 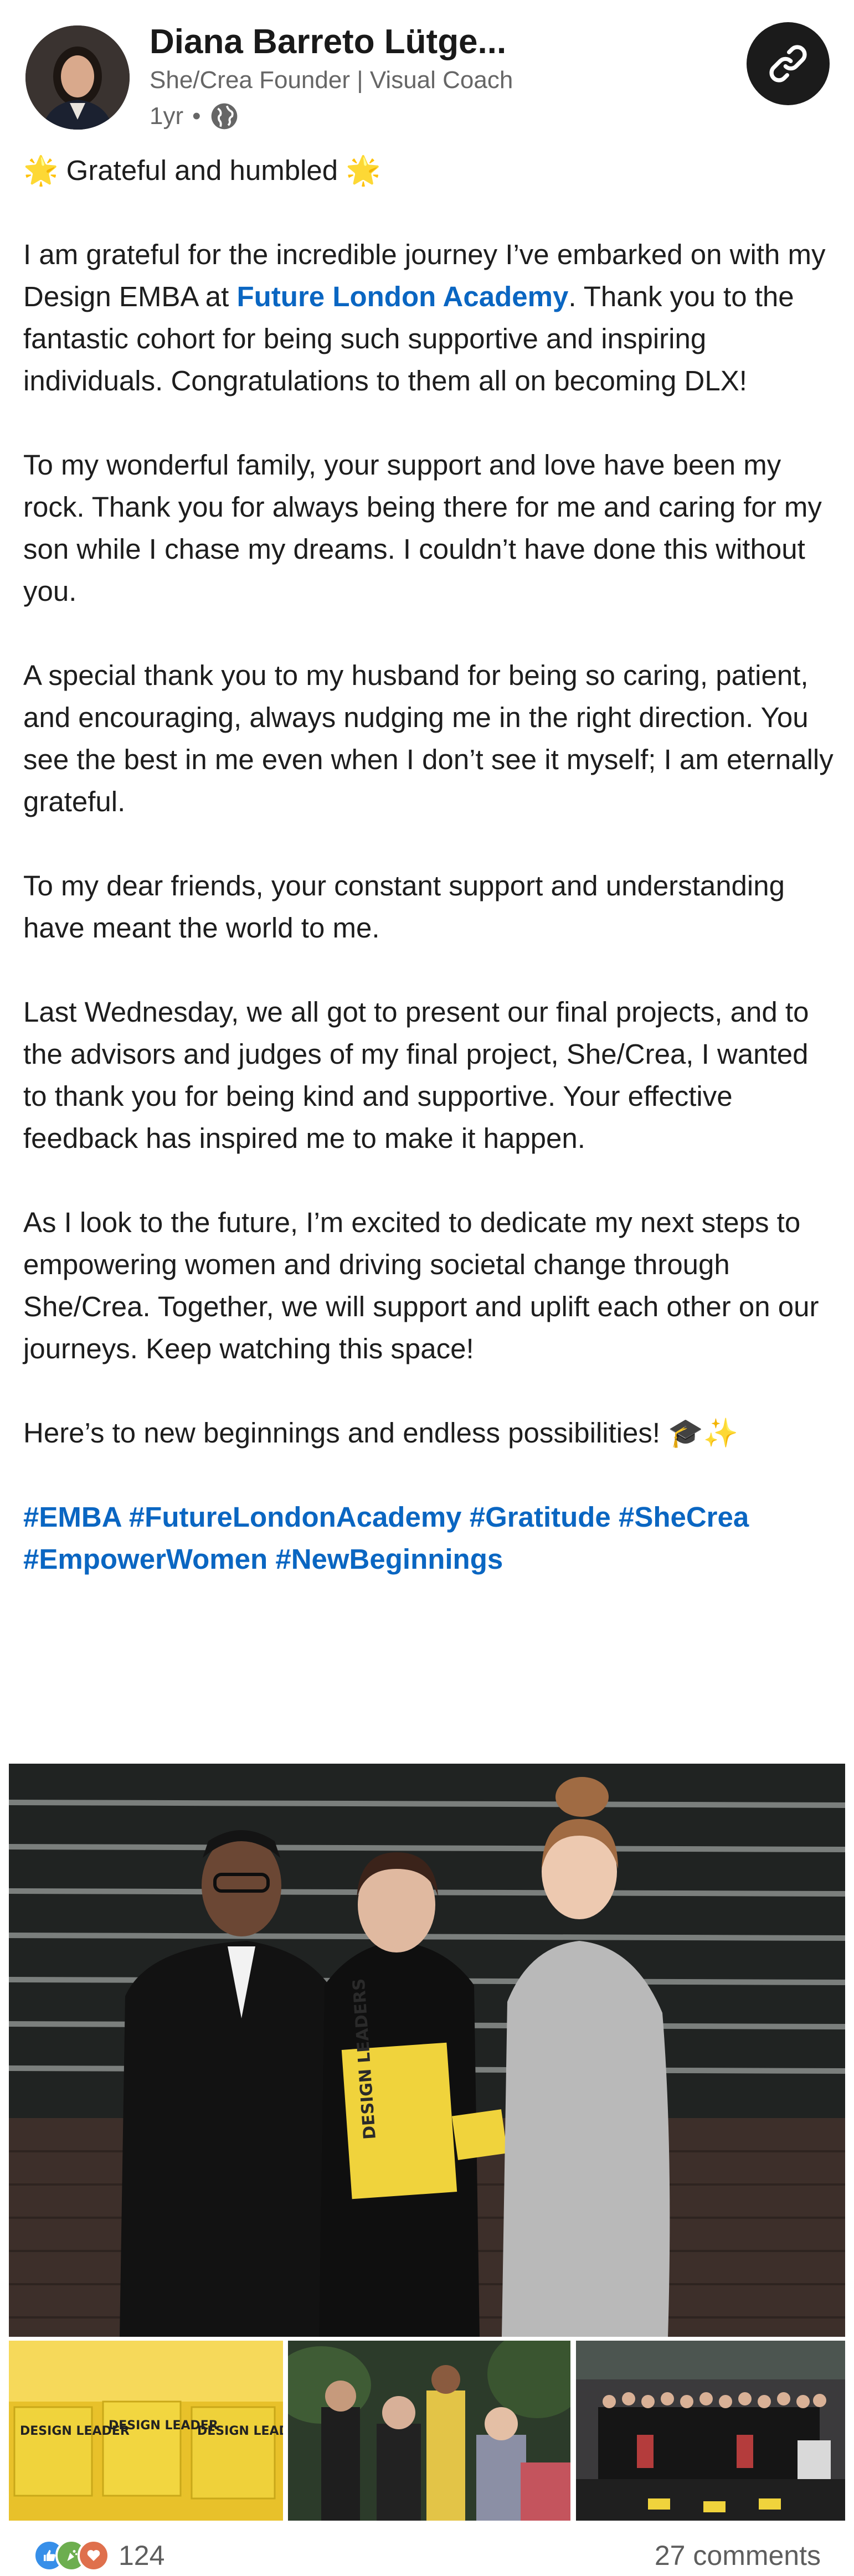 What do you see at coordinates (296, 1517) in the screenshot?
I see `hashtag-link: #FutureLondonAcademy` at bounding box center [296, 1517].